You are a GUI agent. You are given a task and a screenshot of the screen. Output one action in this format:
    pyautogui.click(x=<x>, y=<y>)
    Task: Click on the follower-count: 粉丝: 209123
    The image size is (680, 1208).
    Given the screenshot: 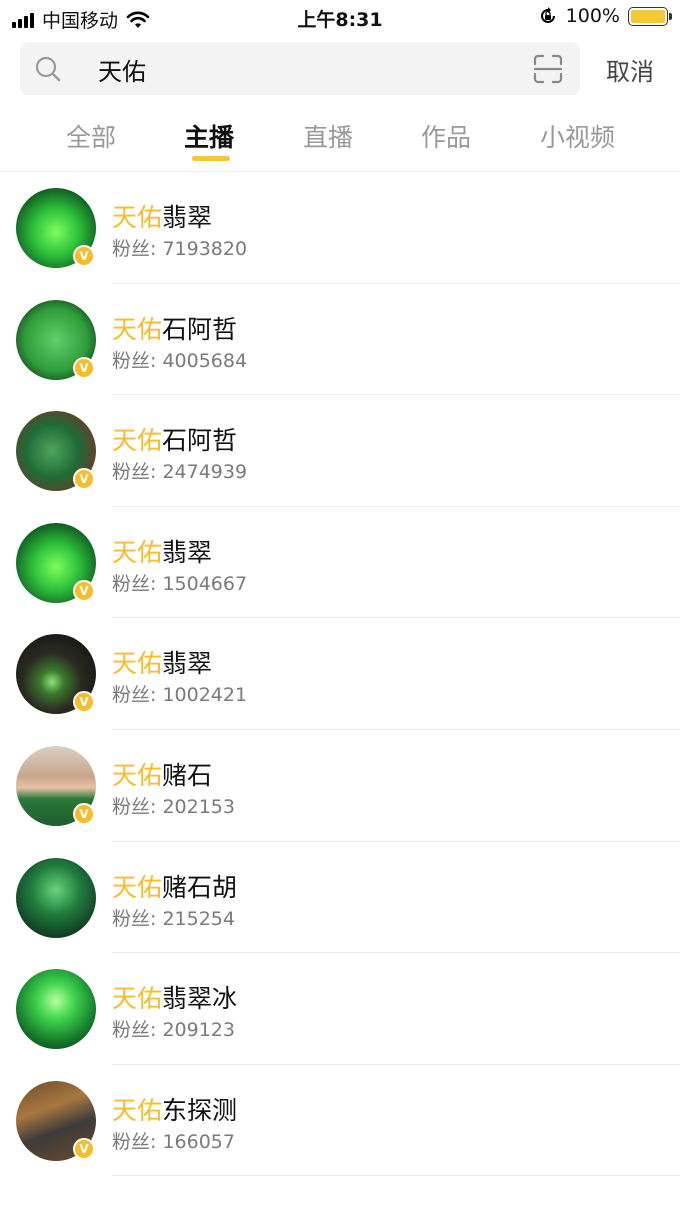 What is the action you would take?
    pyautogui.click(x=173, y=1030)
    